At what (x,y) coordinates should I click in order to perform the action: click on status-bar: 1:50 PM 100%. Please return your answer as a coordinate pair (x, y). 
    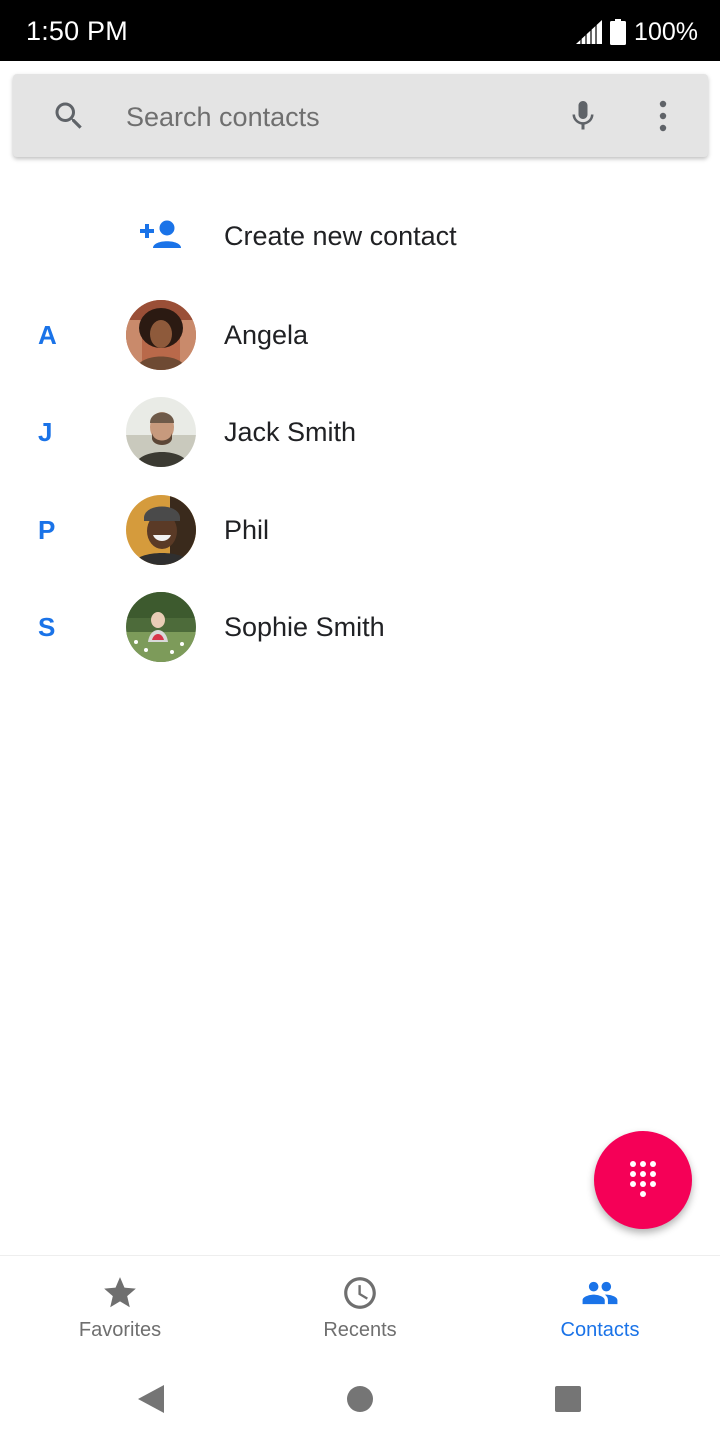
    Looking at the image, I should click on (360, 30).